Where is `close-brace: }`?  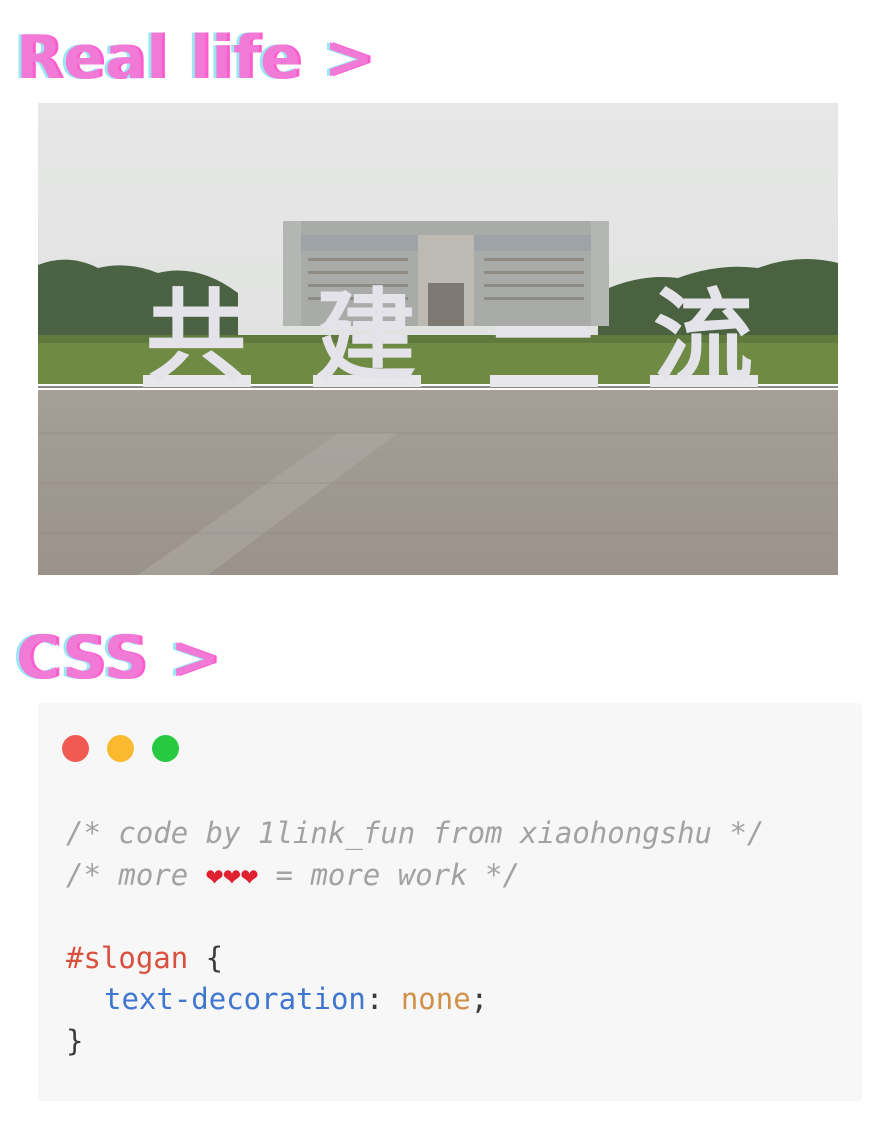 close-brace: } is located at coordinates (75, 1041).